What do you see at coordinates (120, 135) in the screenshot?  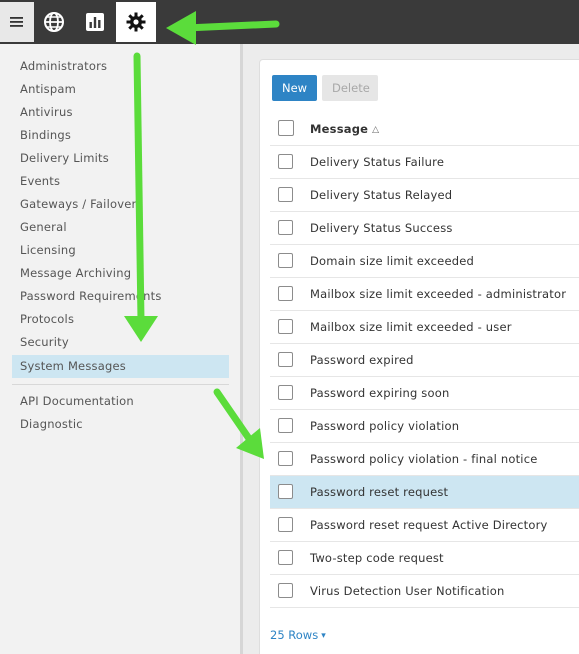 I see `sidebar-item-bindings: Bindings` at bounding box center [120, 135].